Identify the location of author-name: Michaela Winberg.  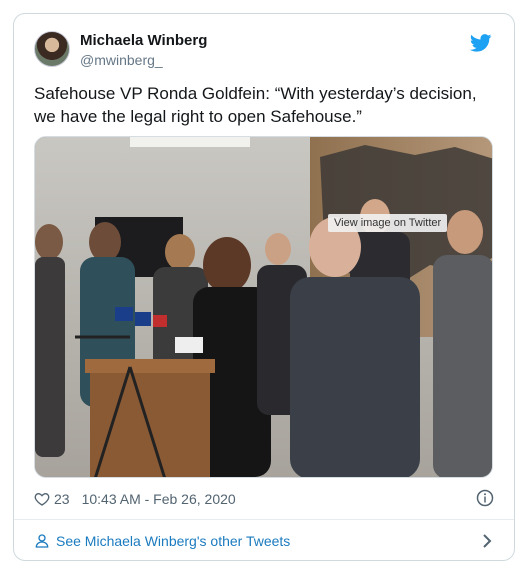
(143, 40).